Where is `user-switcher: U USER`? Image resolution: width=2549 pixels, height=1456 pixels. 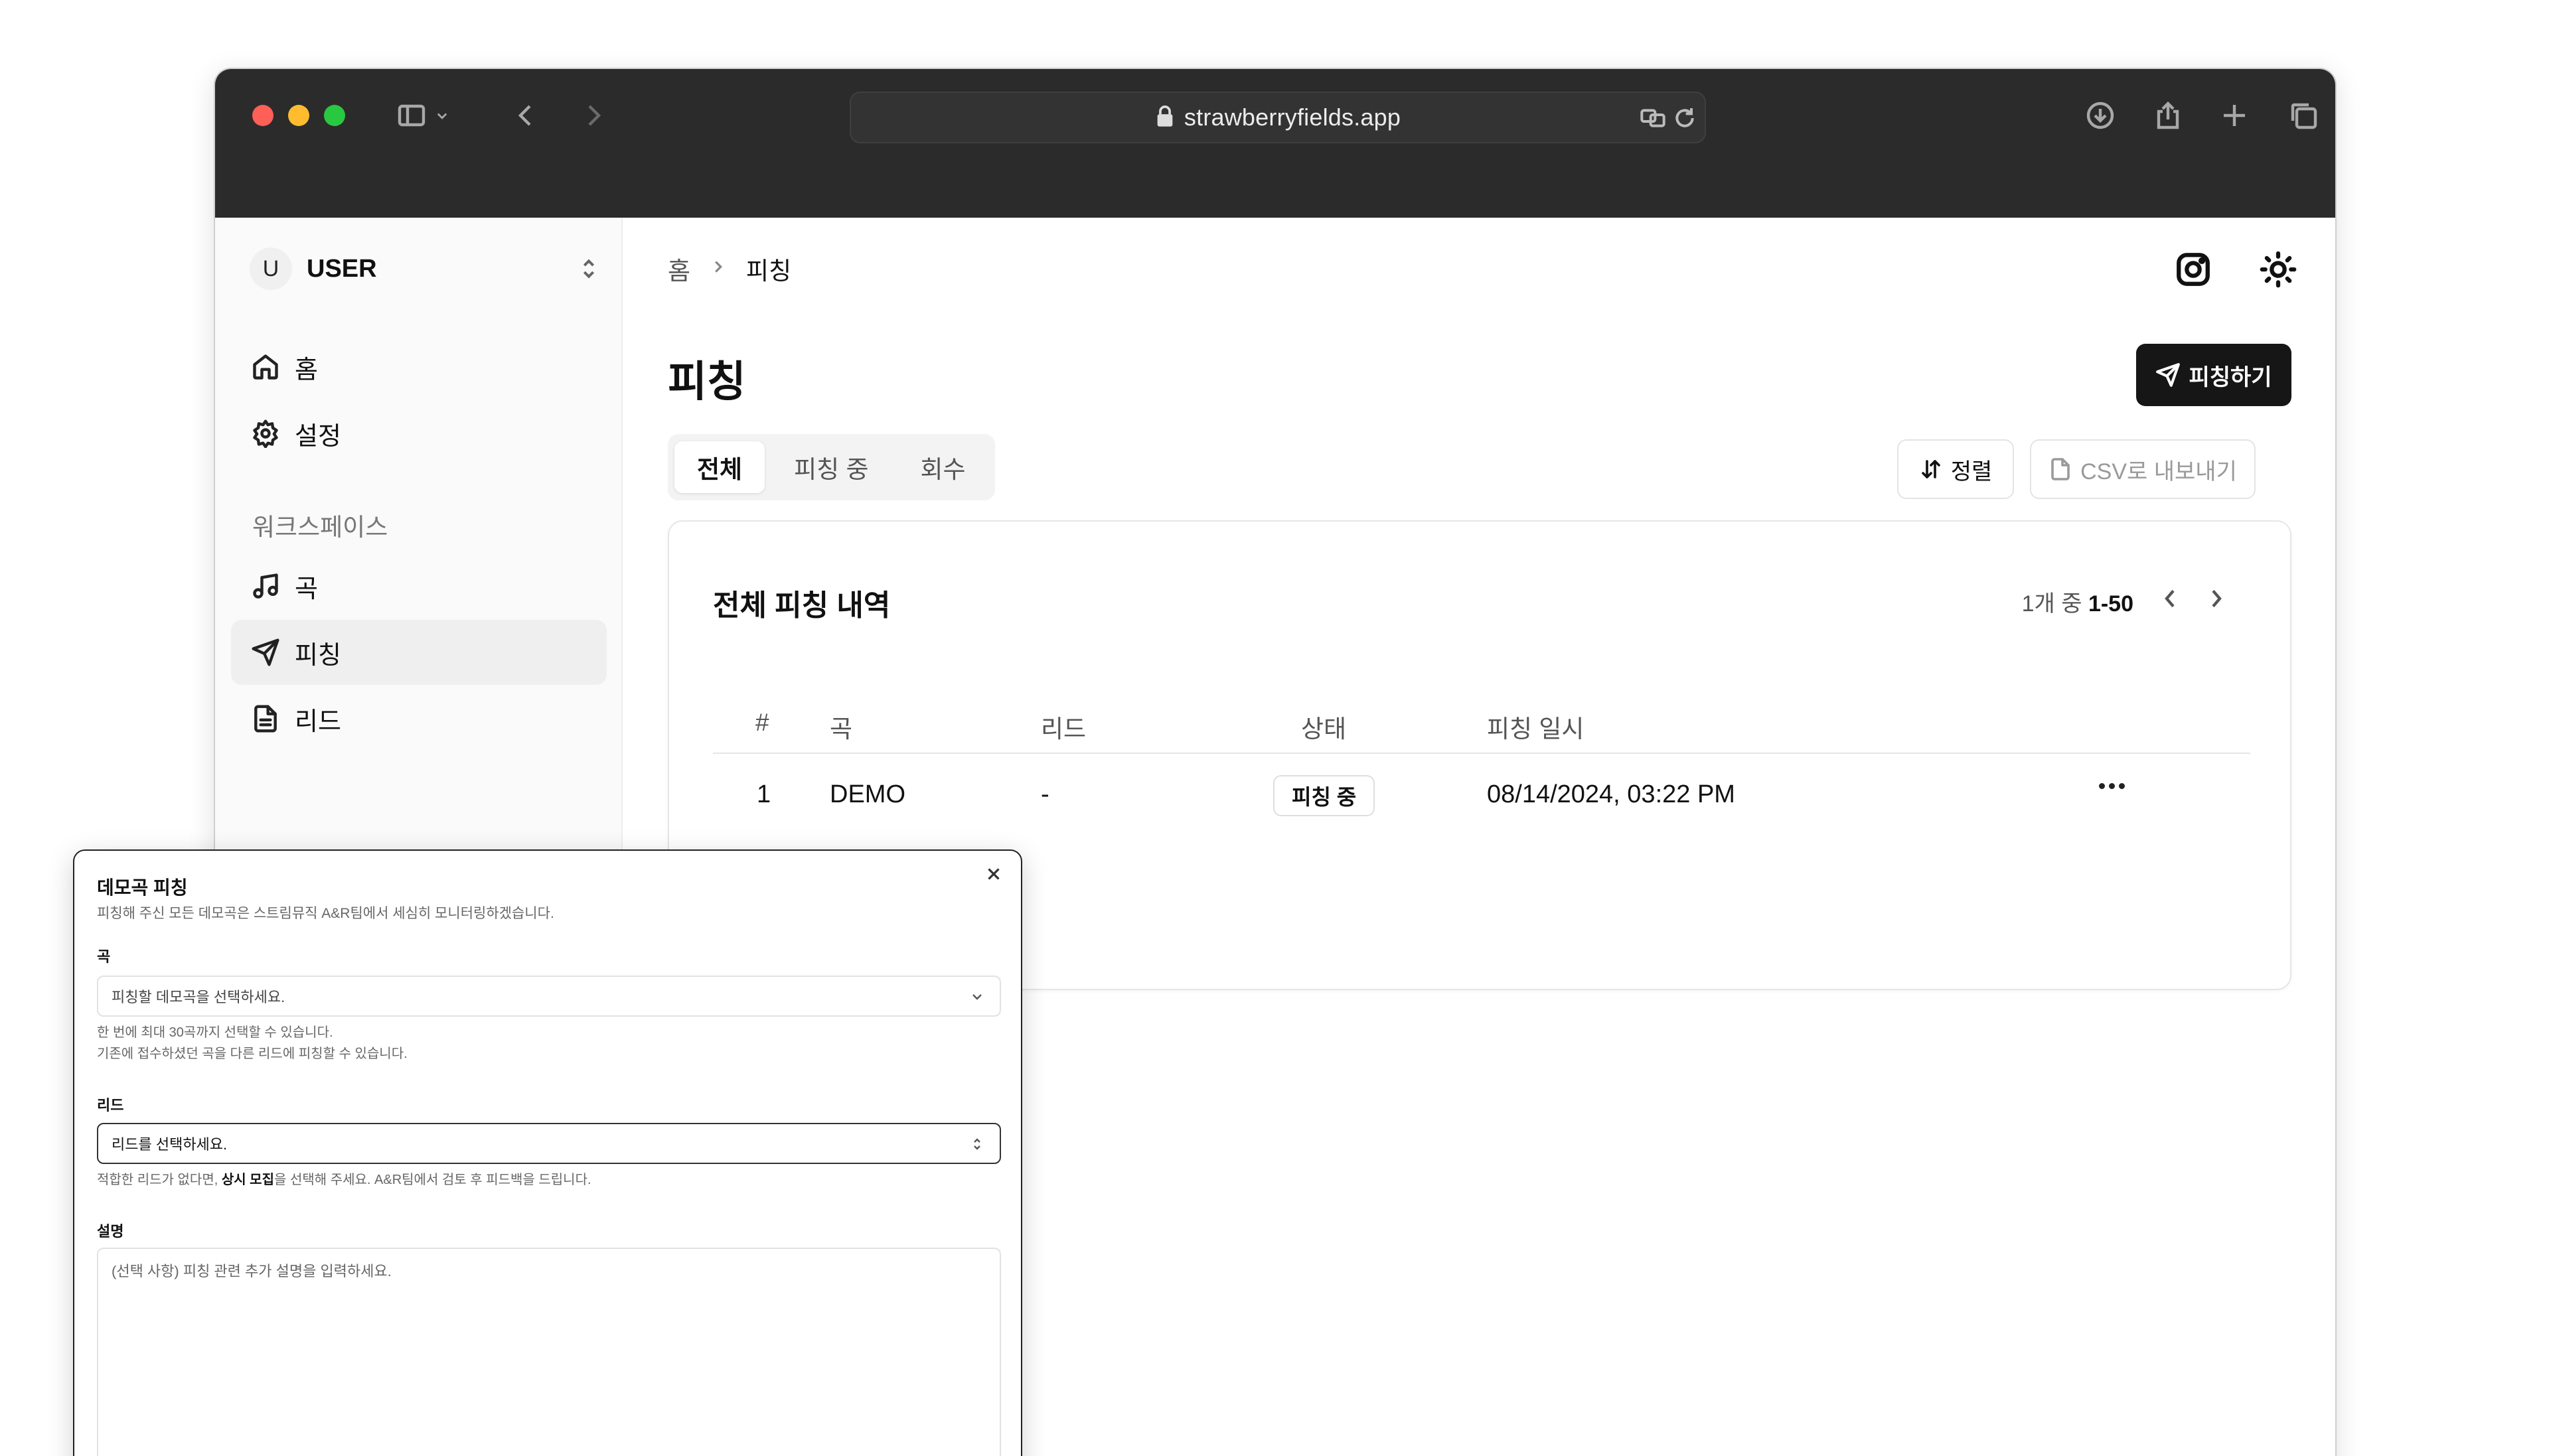 user-switcher: U USER is located at coordinates (425, 269).